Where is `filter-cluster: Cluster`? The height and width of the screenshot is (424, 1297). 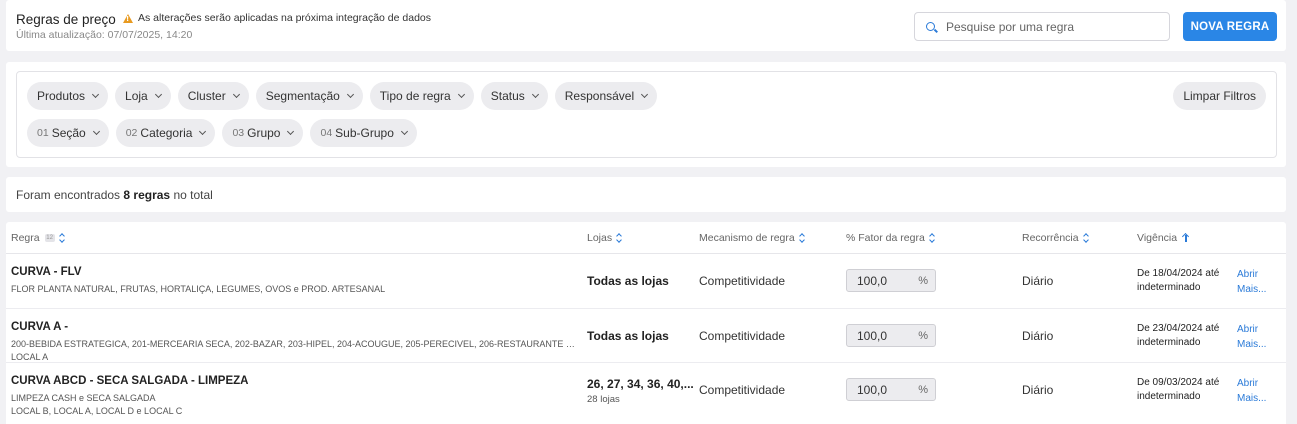 filter-cluster: Cluster is located at coordinates (213, 96).